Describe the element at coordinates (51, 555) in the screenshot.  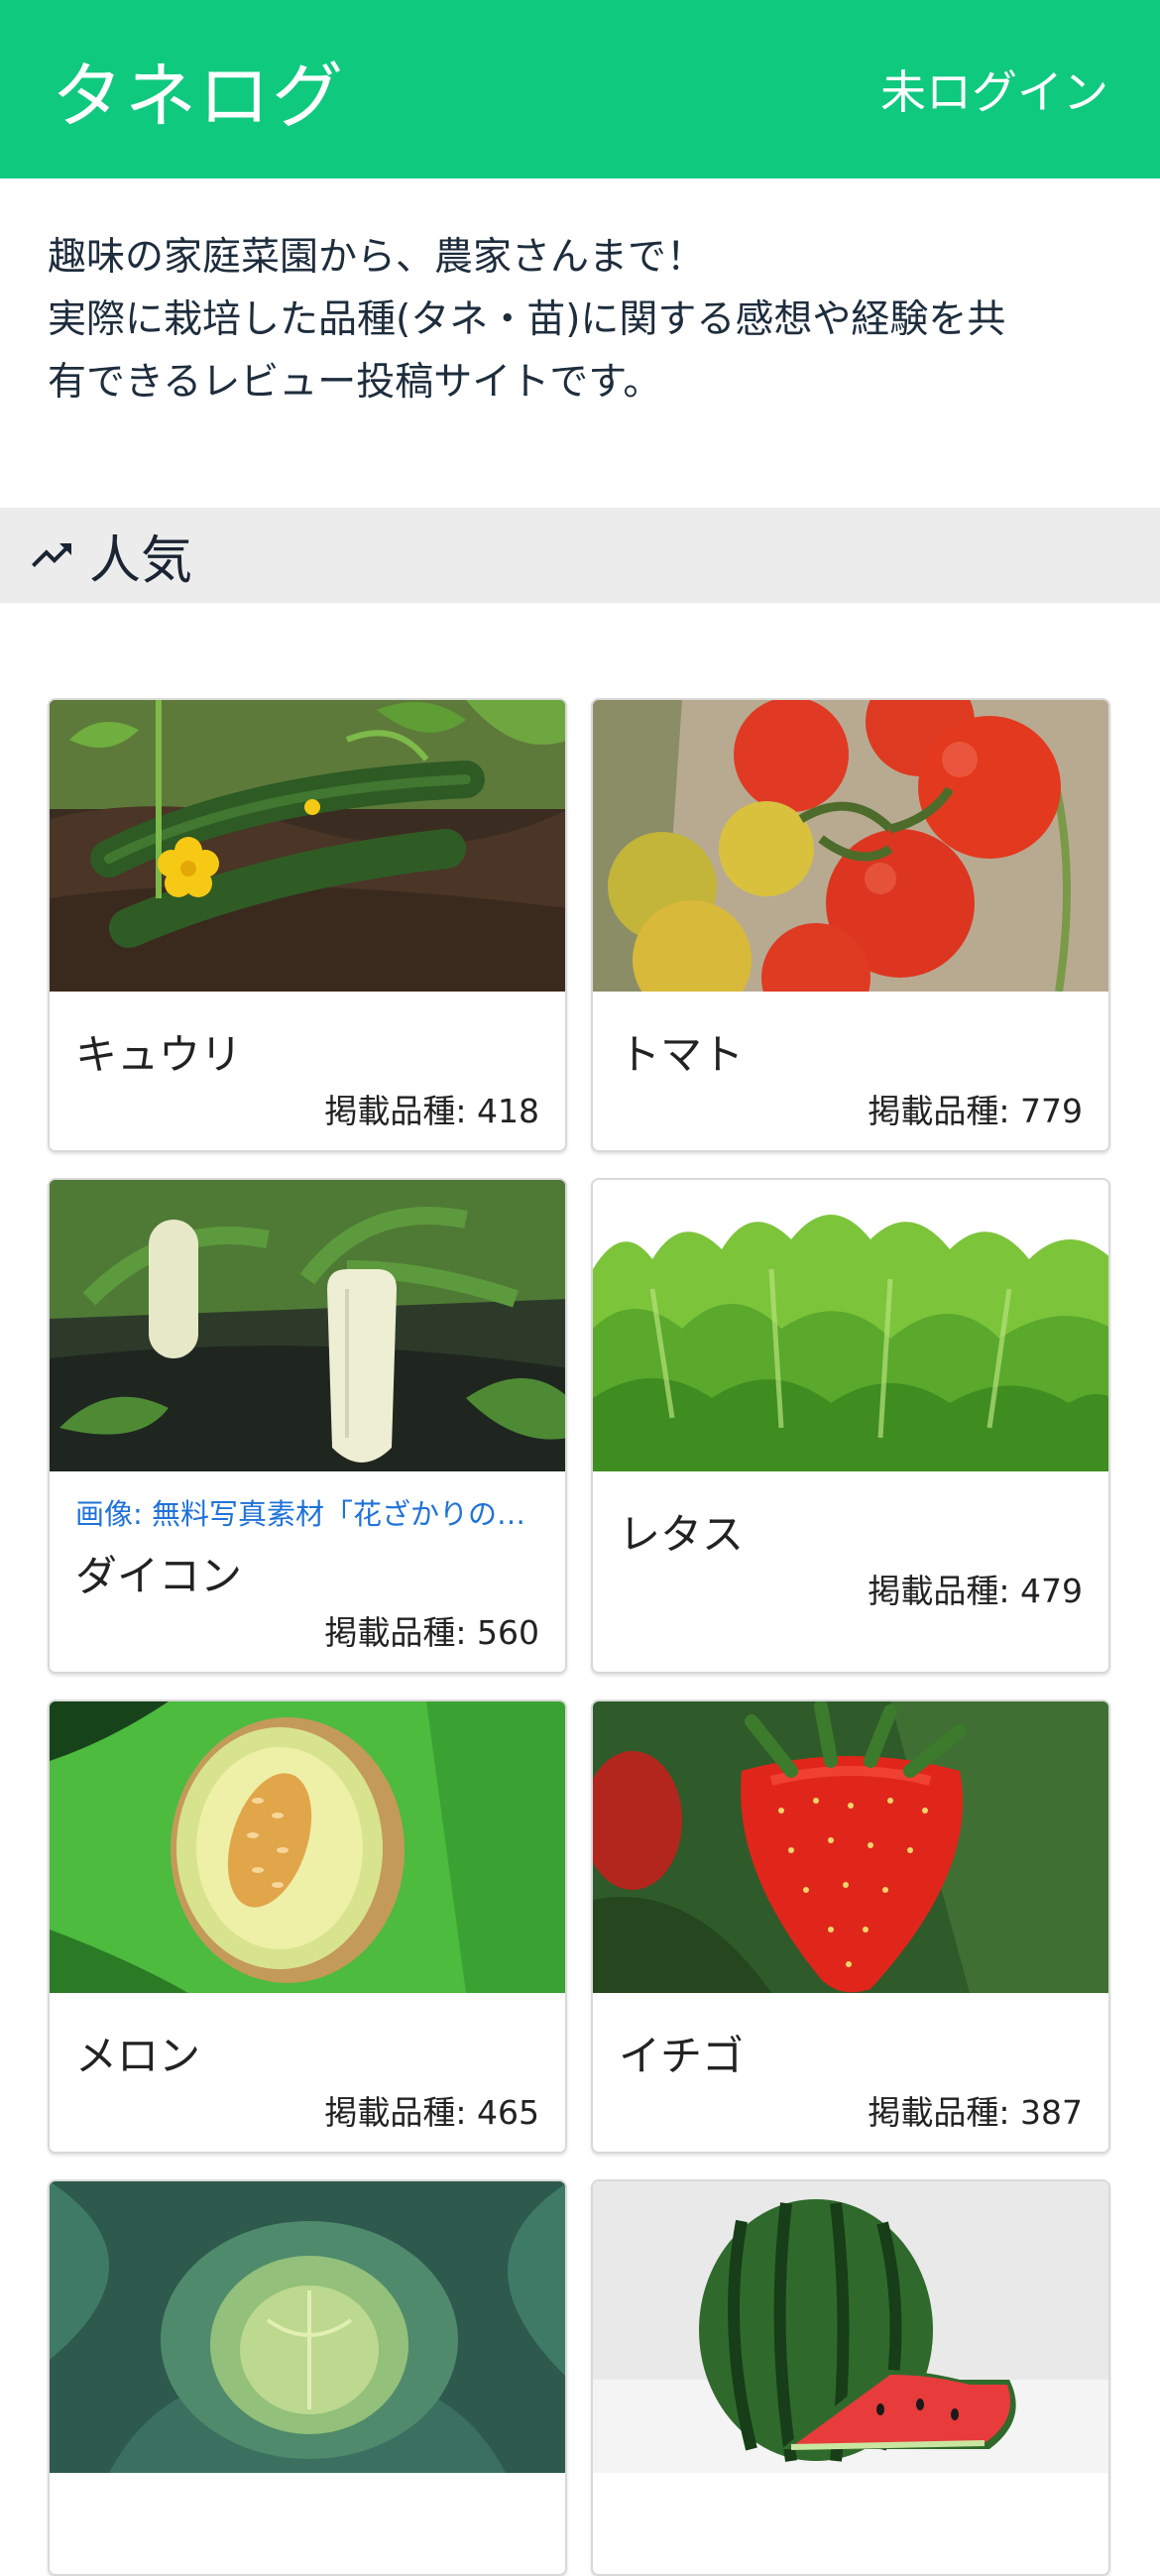
I see `trending-up-icon` at that location.